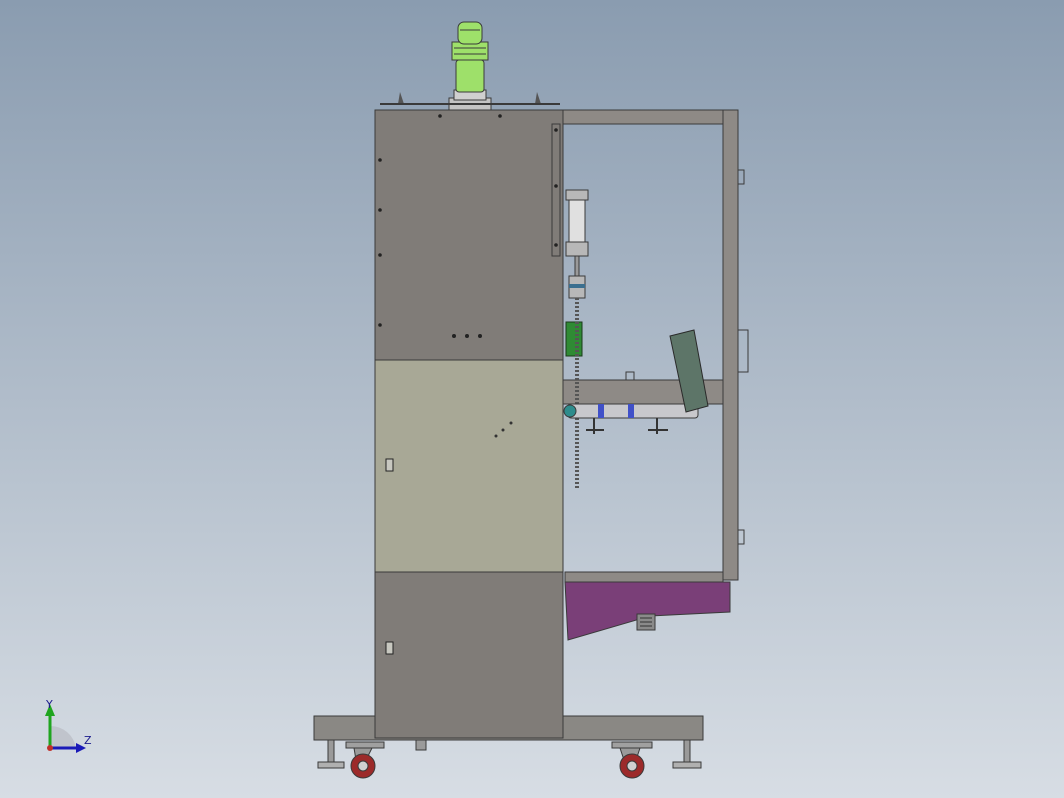 The image size is (1064, 798). Describe the element at coordinates (88, 740) in the screenshot. I see `z-axis-label: Z` at that location.